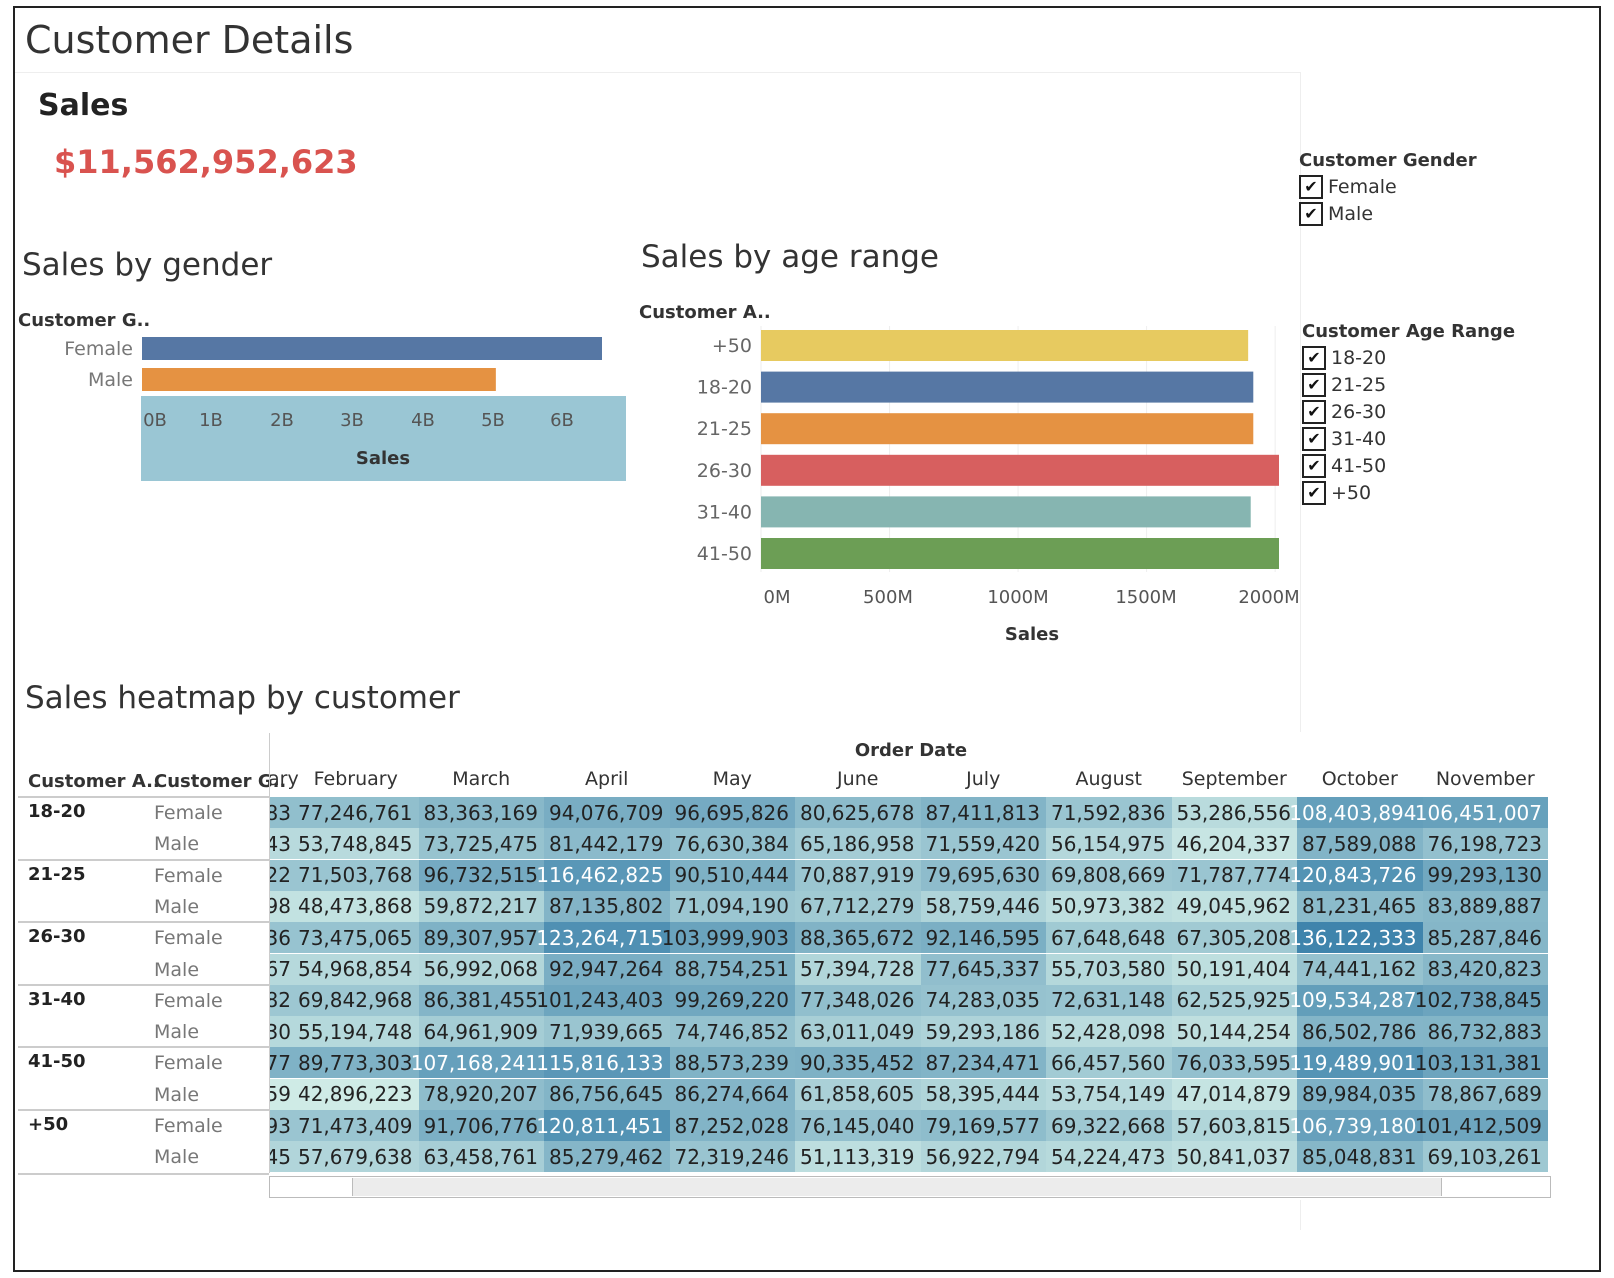 The image size is (1614, 1278). Describe the element at coordinates (1485, 969) in the screenshot. I see `heatmap-cell: 83,420,823` at that location.